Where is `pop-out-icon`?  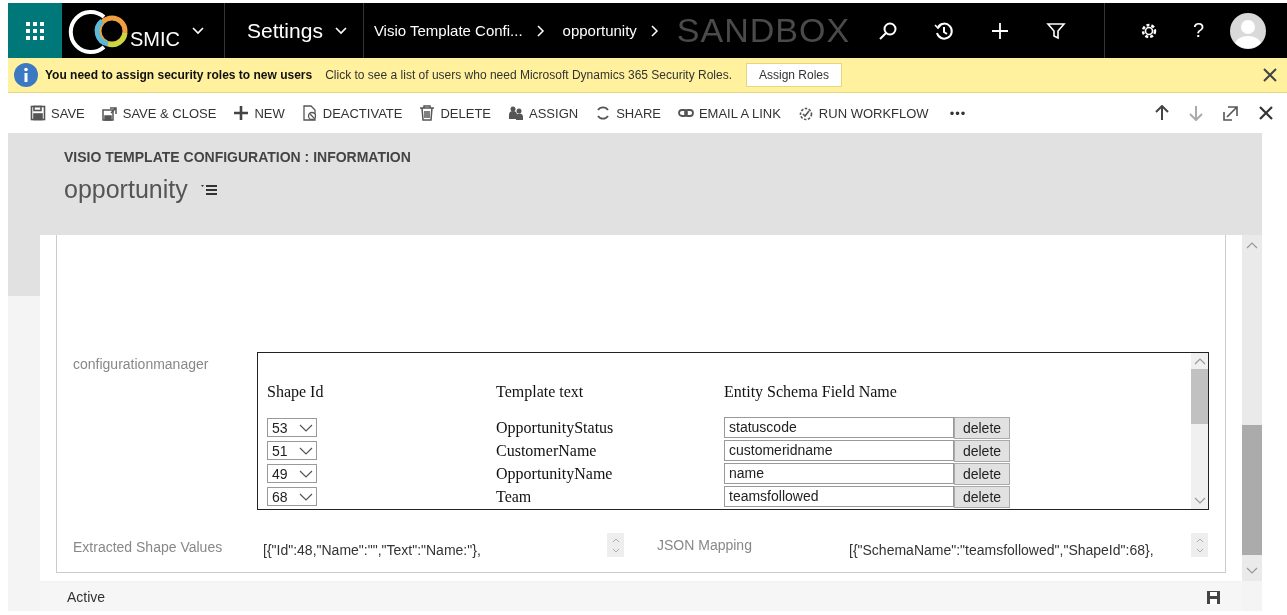
pop-out-icon is located at coordinates (1231, 113).